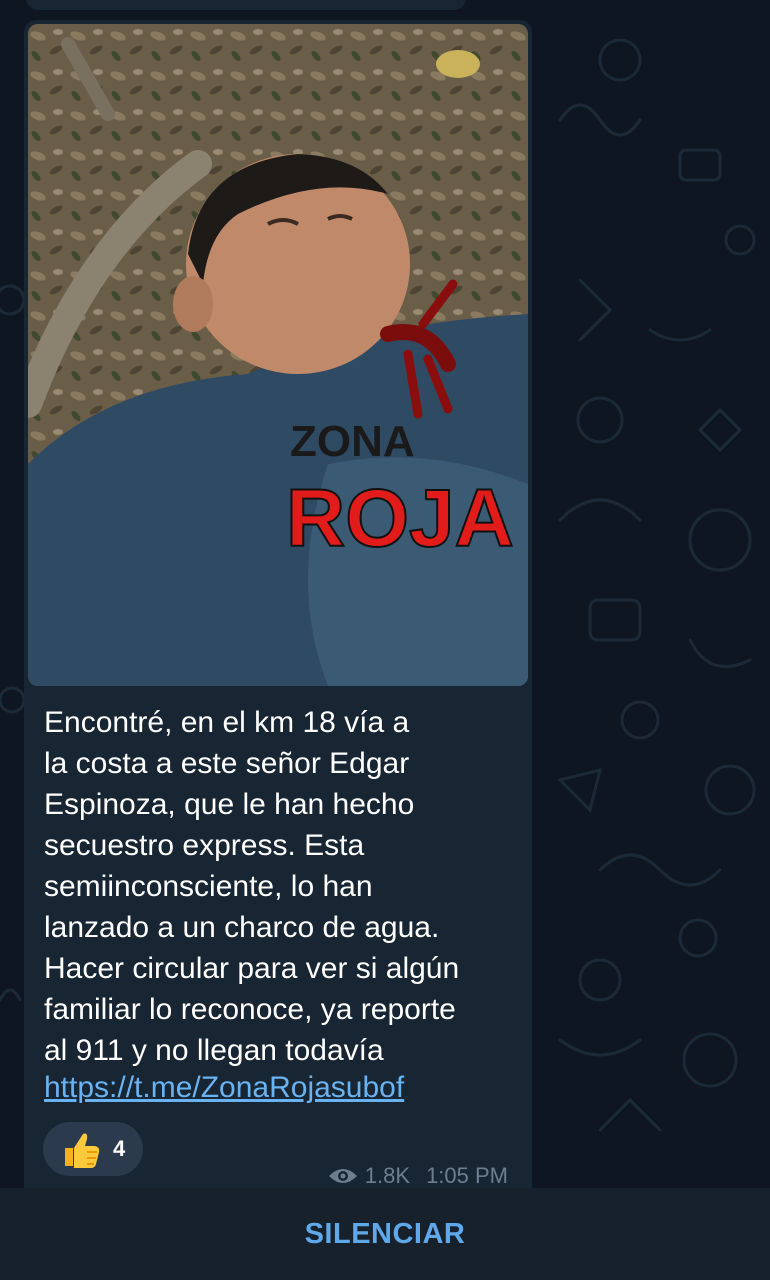  I want to click on reaction-chip: 4, so click(93, 1149).